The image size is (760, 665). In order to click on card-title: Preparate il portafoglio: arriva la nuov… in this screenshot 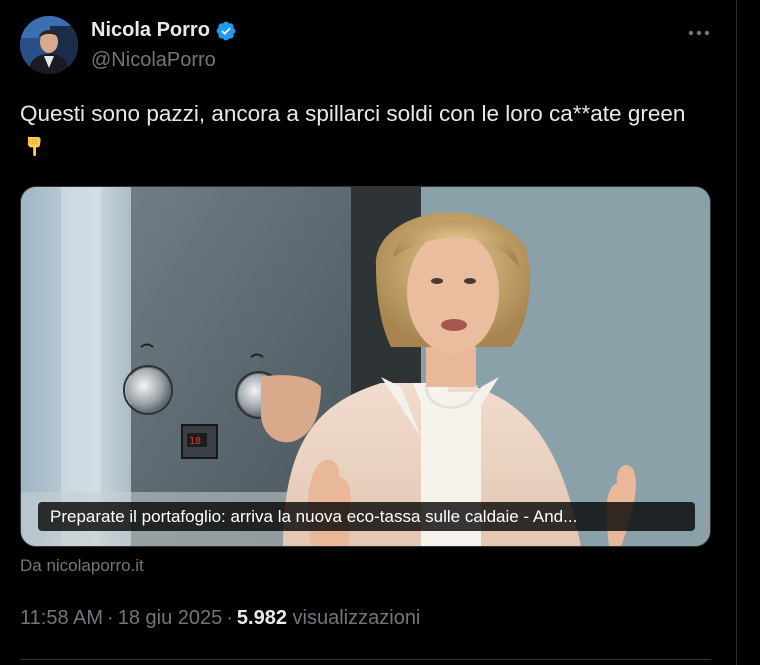, I will do `click(314, 516)`.